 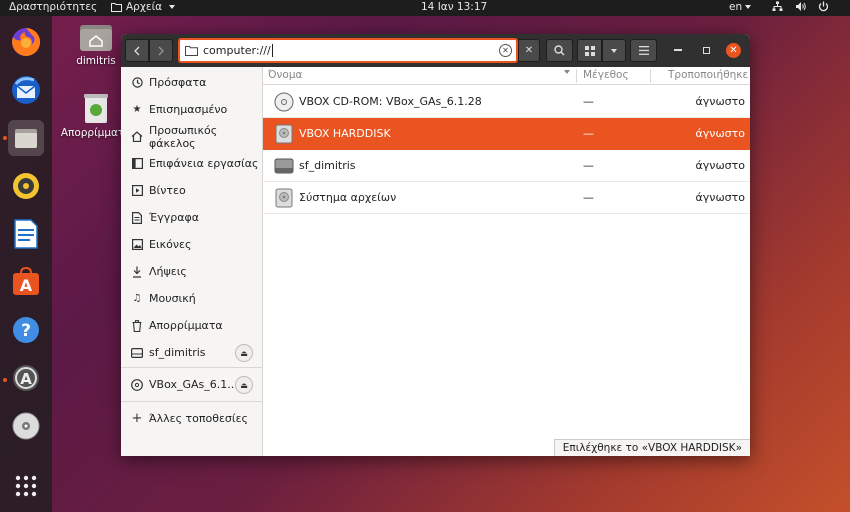 I want to click on sidebar-item-documents: Έγγραφα, so click(x=192, y=217).